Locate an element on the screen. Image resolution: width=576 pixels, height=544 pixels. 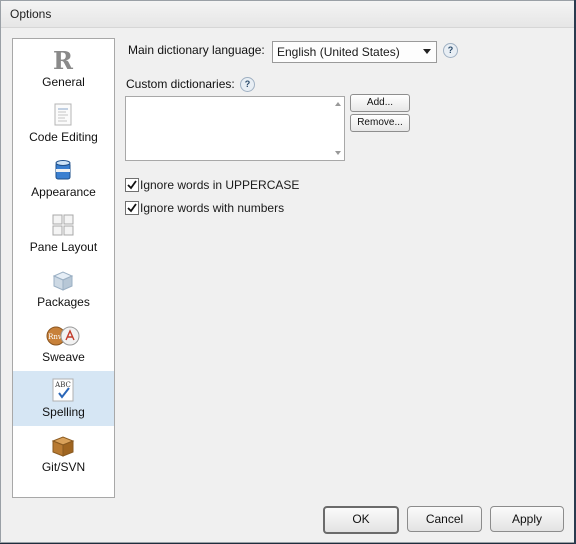
sidebar-item-code-editing: Code Editing is located at coordinates (63, 123).